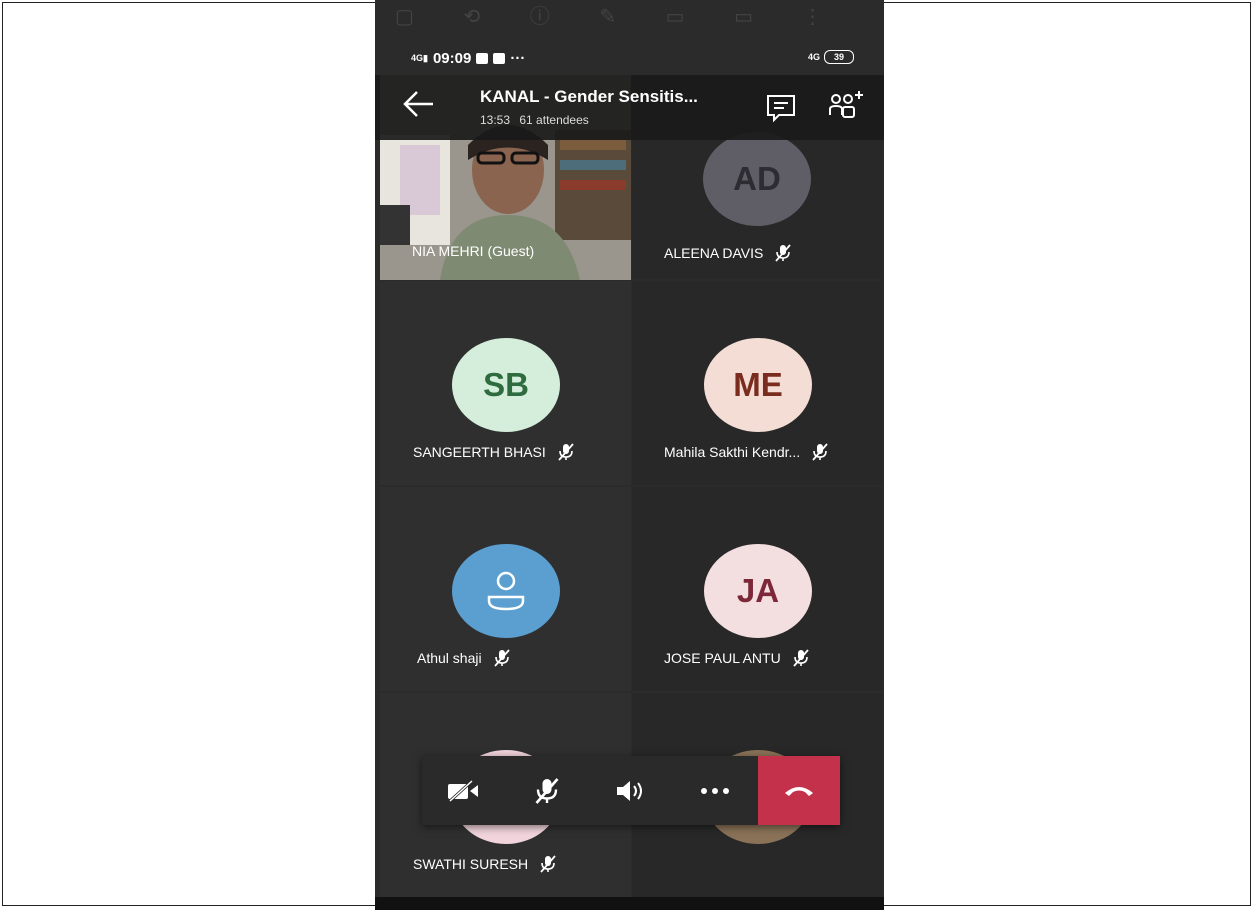 The width and height of the screenshot is (1255, 910). What do you see at coordinates (518, 58) in the screenshot?
I see `more-notifications-icon: ···` at bounding box center [518, 58].